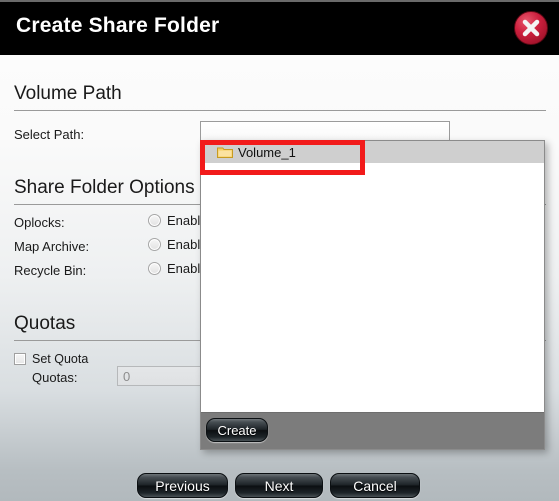 The width and height of the screenshot is (559, 501). Describe the element at coordinates (279, 485) in the screenshot. I see `next-button: Next` at that location.